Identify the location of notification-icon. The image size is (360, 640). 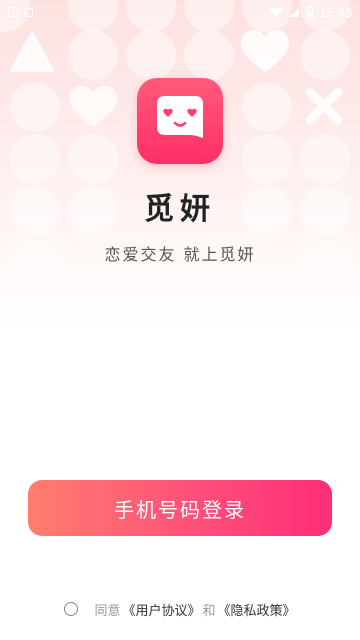
(13, 12).